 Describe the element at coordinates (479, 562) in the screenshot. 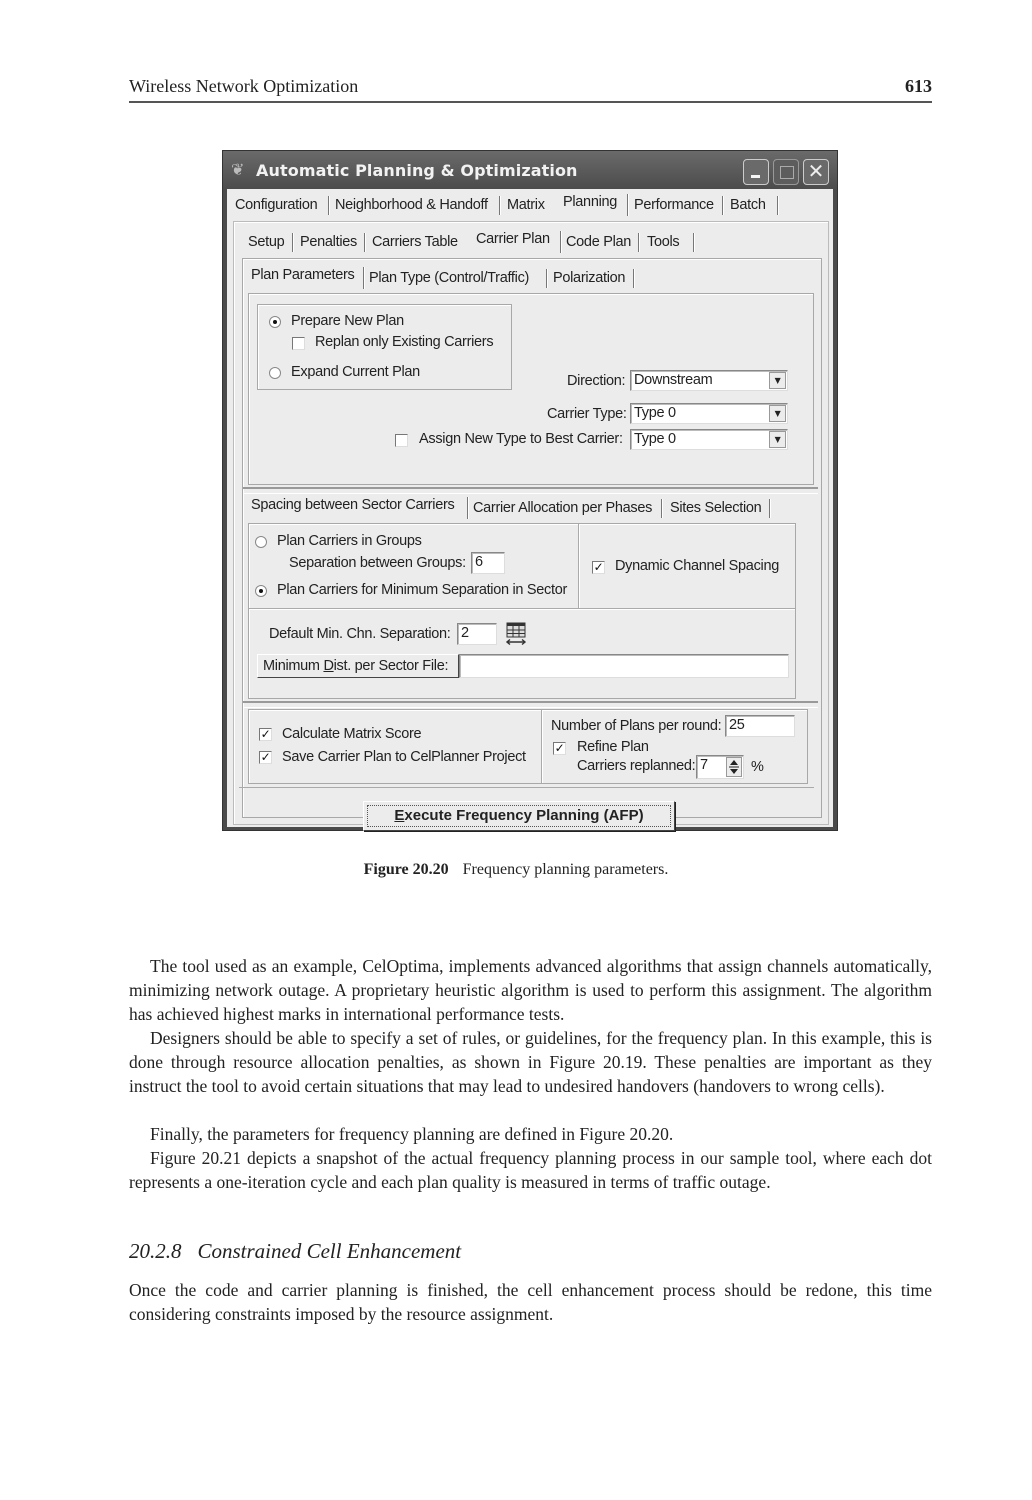

I see `separation-groups-value: 6` at that location.